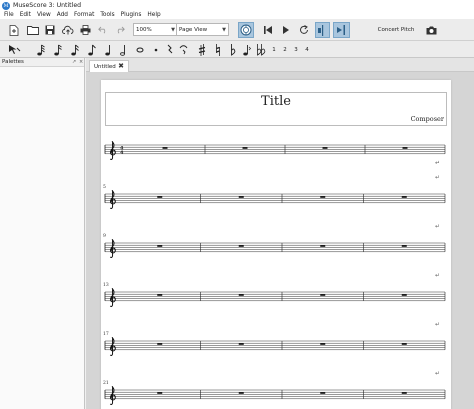  What do you see at coordinates (121, 66) in the screenshot?
I see `close-tab-icon: ✖` at bounding box center [121, 66].